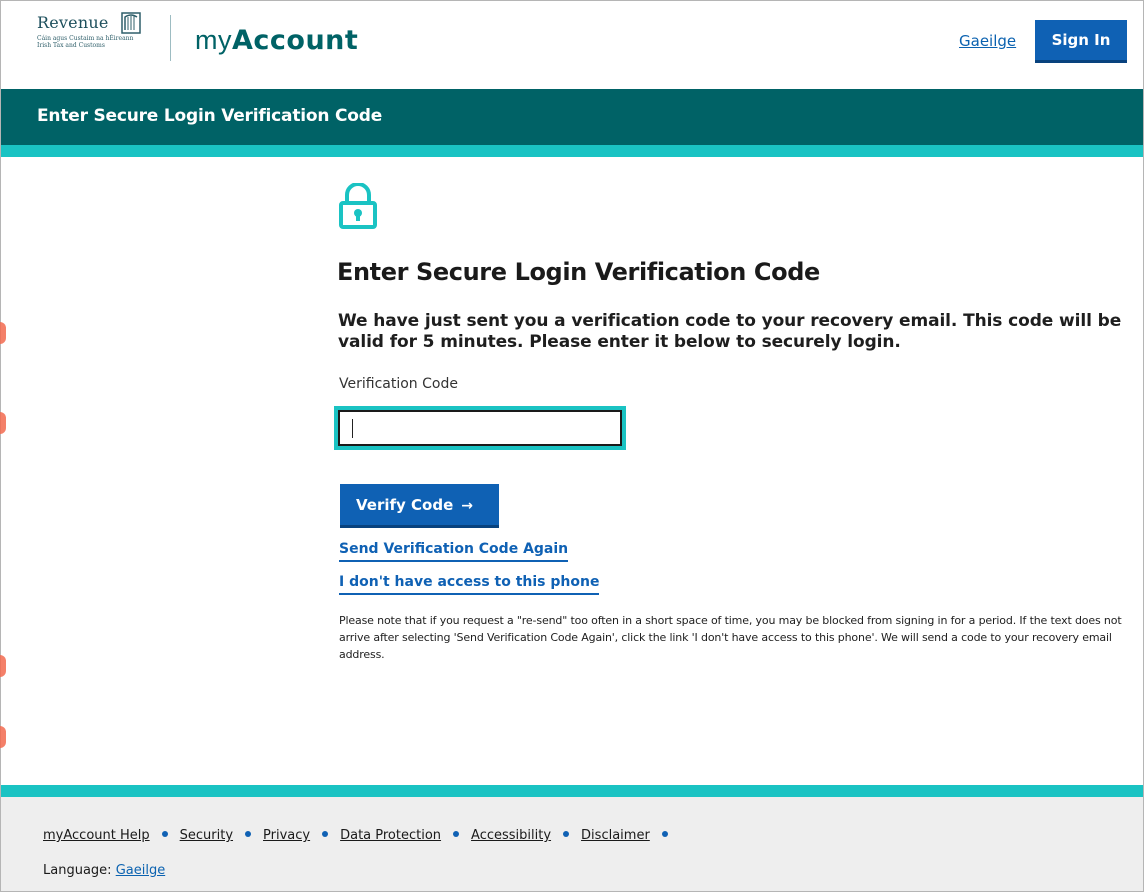  What do you see at coordinates (390, 835) in the screenshot?
I see `footer-link-data-protection: Data Protection` at bounding box center [390, 835].